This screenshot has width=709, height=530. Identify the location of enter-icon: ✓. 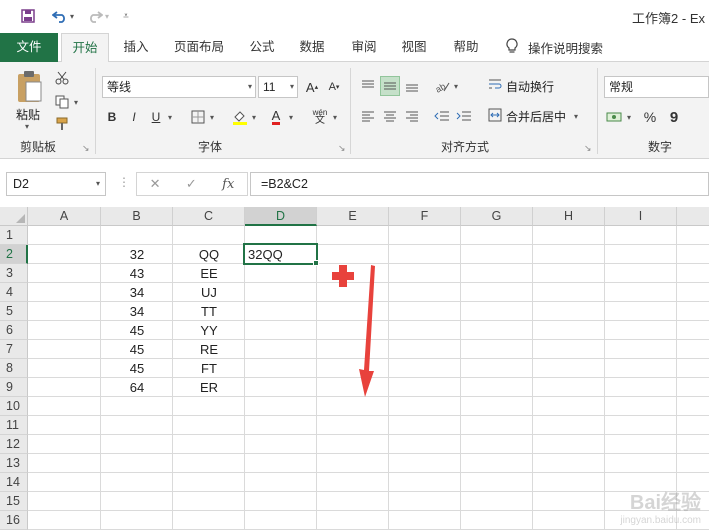
(191, 184).